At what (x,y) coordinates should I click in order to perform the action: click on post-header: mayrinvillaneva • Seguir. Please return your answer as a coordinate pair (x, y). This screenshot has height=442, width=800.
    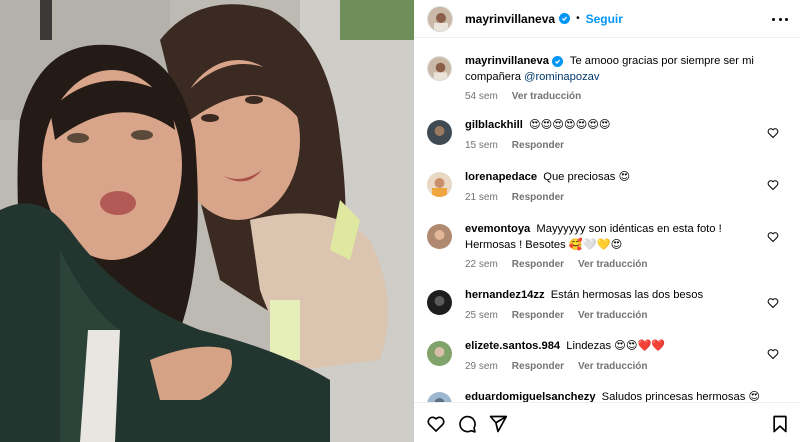
    Looking at the image, I should click on (607, 19).